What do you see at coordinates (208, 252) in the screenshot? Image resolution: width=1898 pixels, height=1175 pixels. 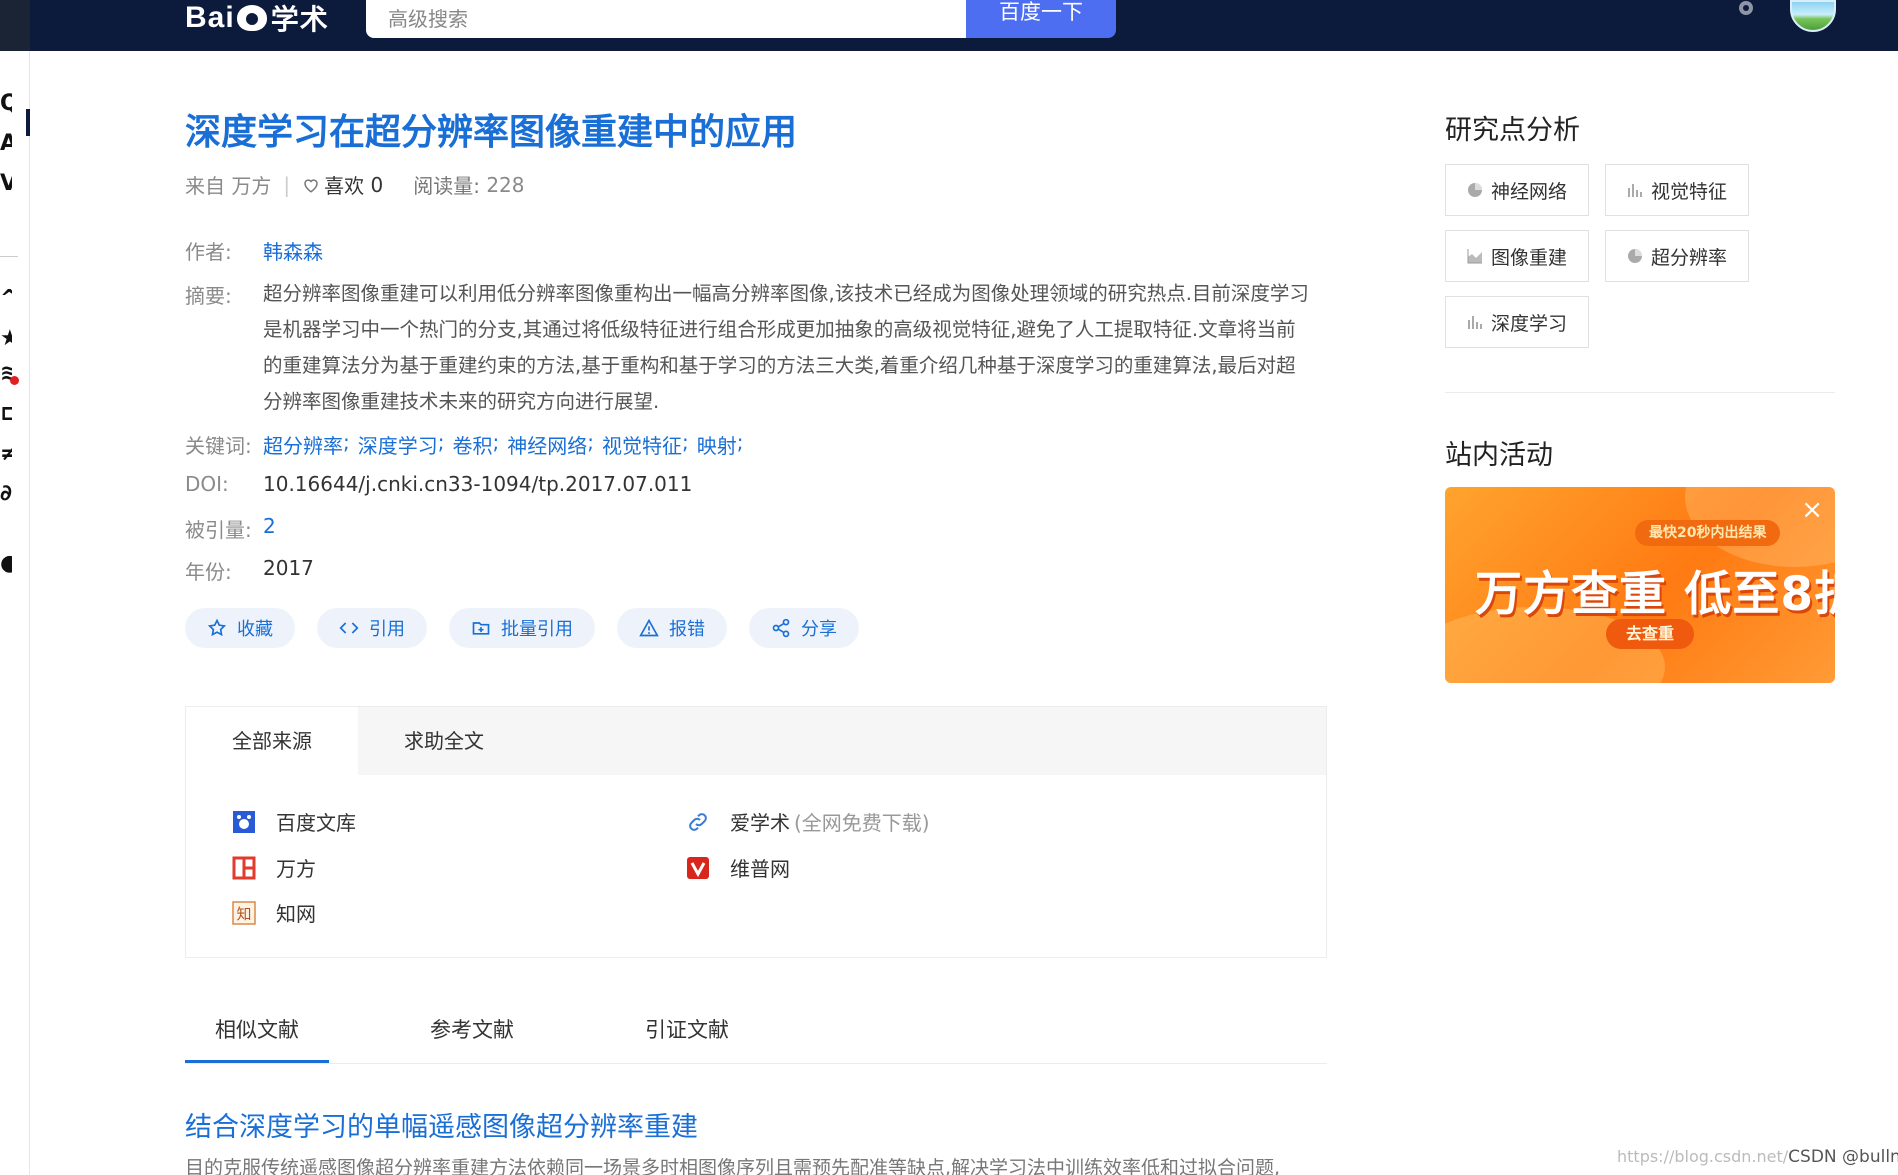 I see `author-label: 作者:` at bounding box center [208, 252].